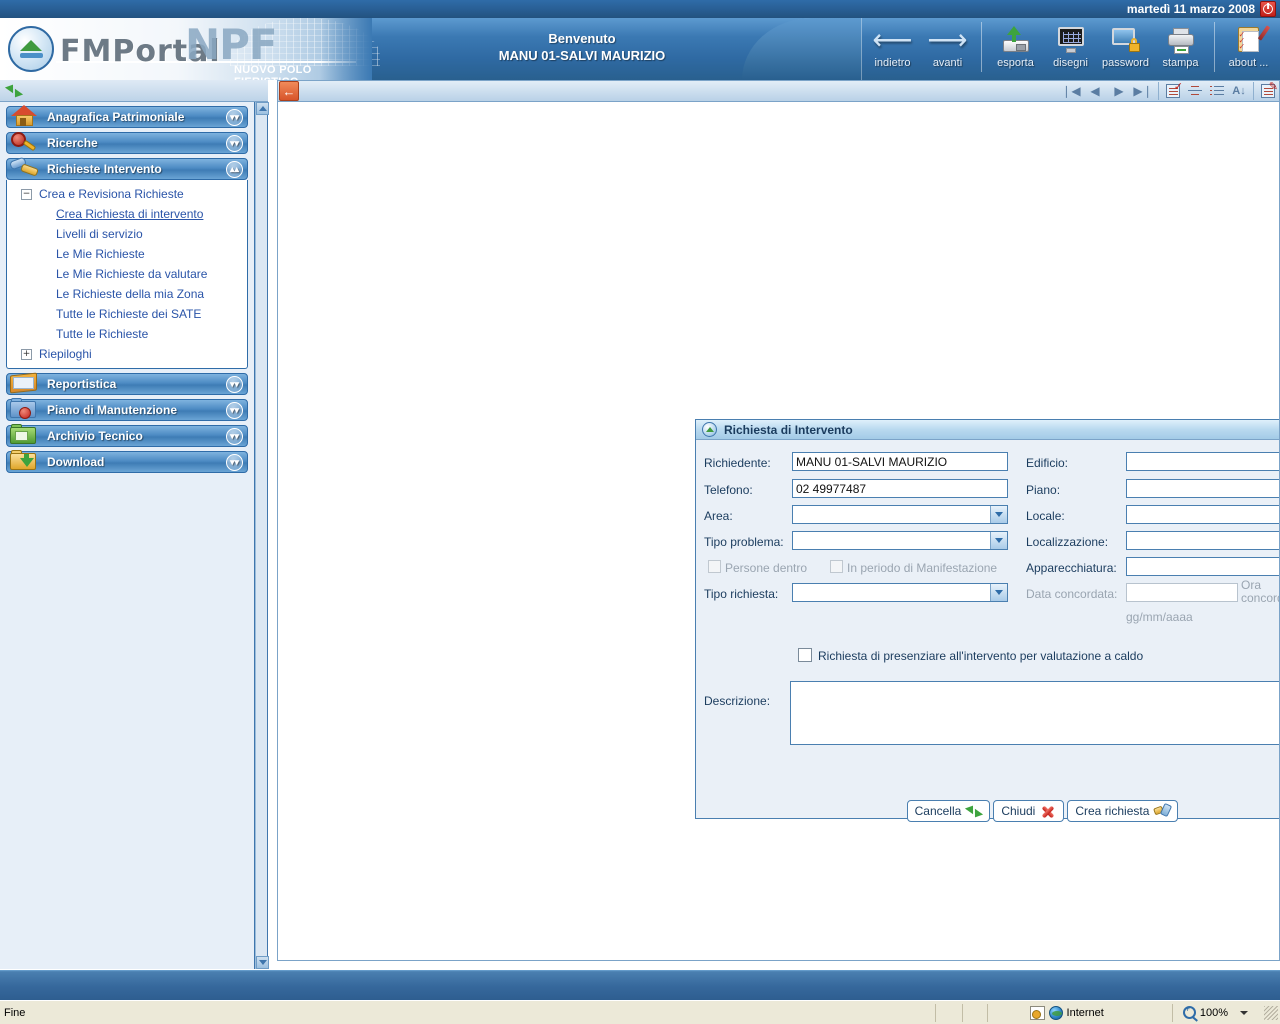 The image size is (1280, 1024). What do you see at coordinates (1214, 1012) in the screenshot?
I see `zoom-control: 100%` at bounding box center [1214, 1012].